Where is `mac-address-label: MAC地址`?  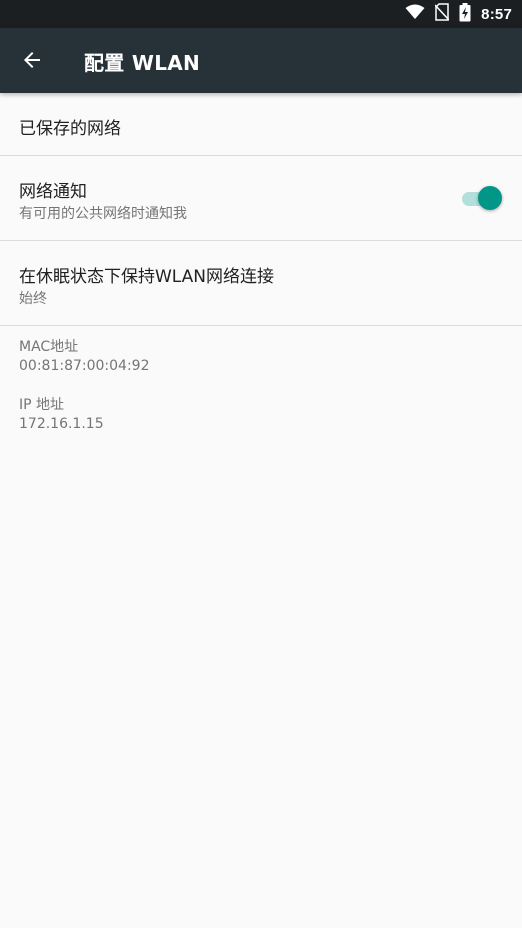
mac-address-label: MAC地址 is located at coordinates (49, 347).